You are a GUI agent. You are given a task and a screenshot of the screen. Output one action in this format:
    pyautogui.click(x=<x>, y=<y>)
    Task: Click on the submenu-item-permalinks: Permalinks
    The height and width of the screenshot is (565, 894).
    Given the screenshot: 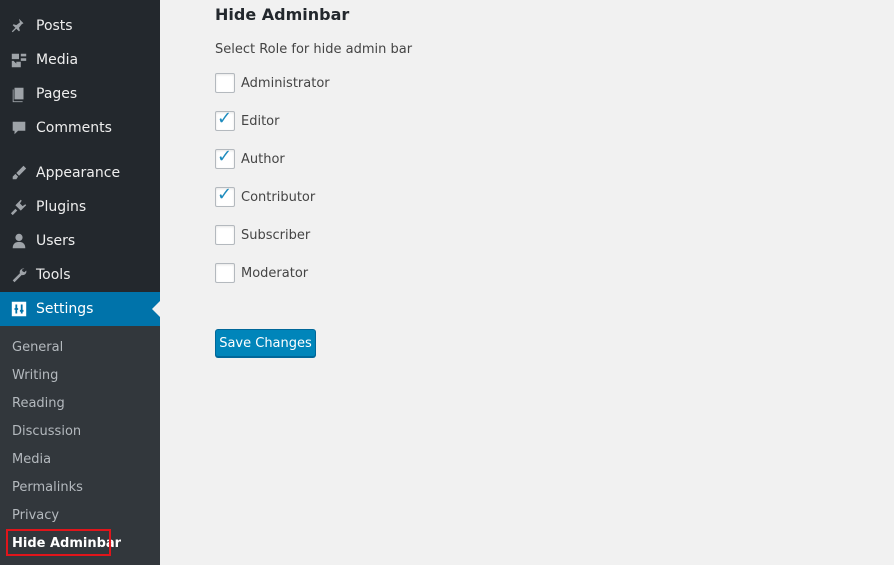 What is the action you would take?
    pyautogui.click(x=47, y=487)
    